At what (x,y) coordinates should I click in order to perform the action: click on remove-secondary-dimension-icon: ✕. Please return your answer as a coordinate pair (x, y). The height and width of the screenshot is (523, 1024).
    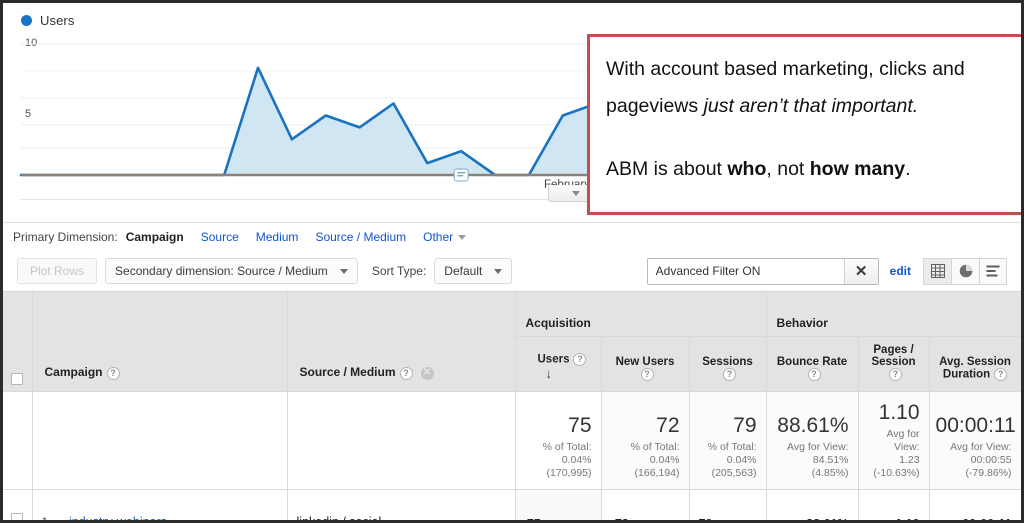
    Looking at the image, I should click on (427, 373).